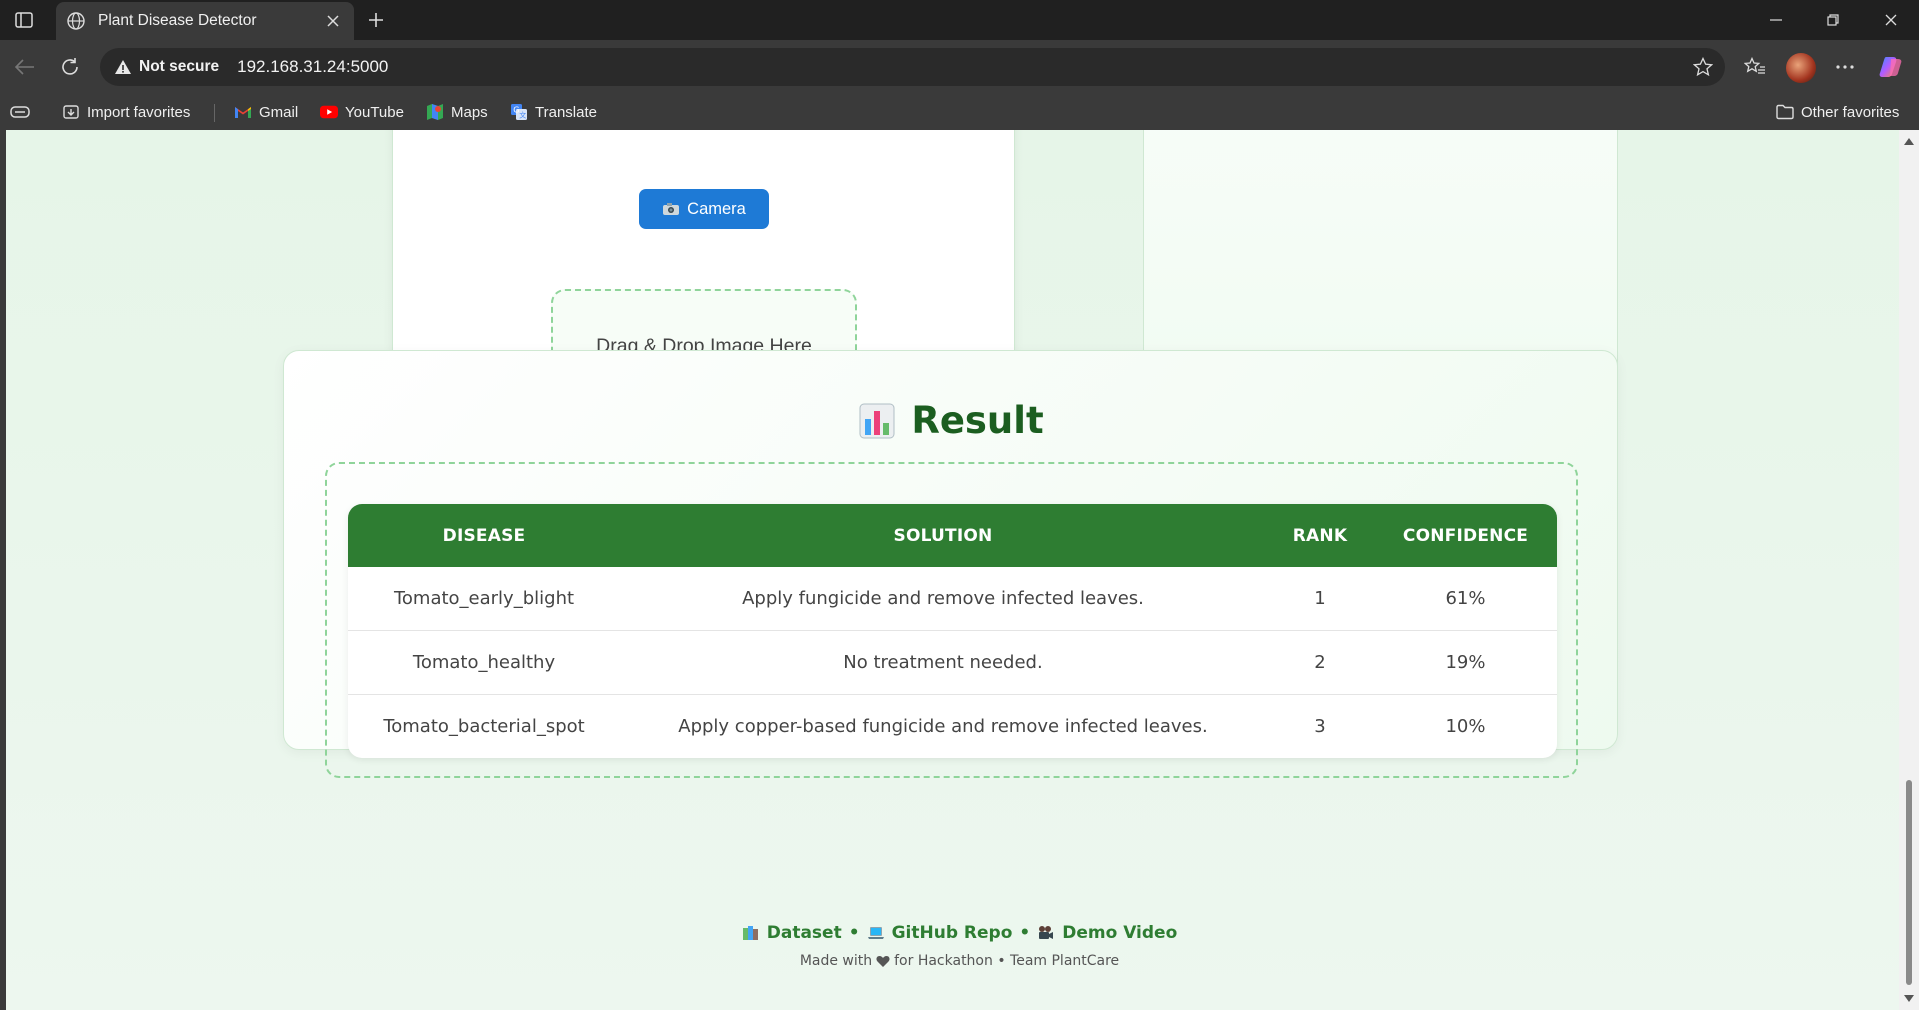  I want to click on demo-video-link: Demo Video, so click(1107, 933).